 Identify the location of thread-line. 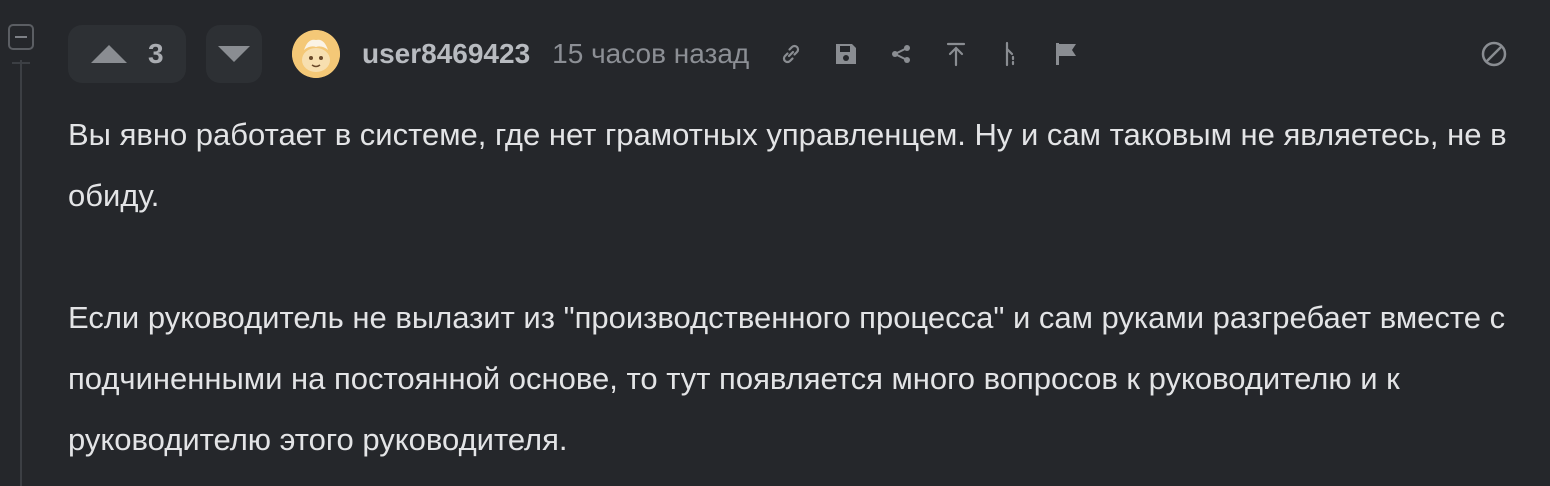
(21, 273).